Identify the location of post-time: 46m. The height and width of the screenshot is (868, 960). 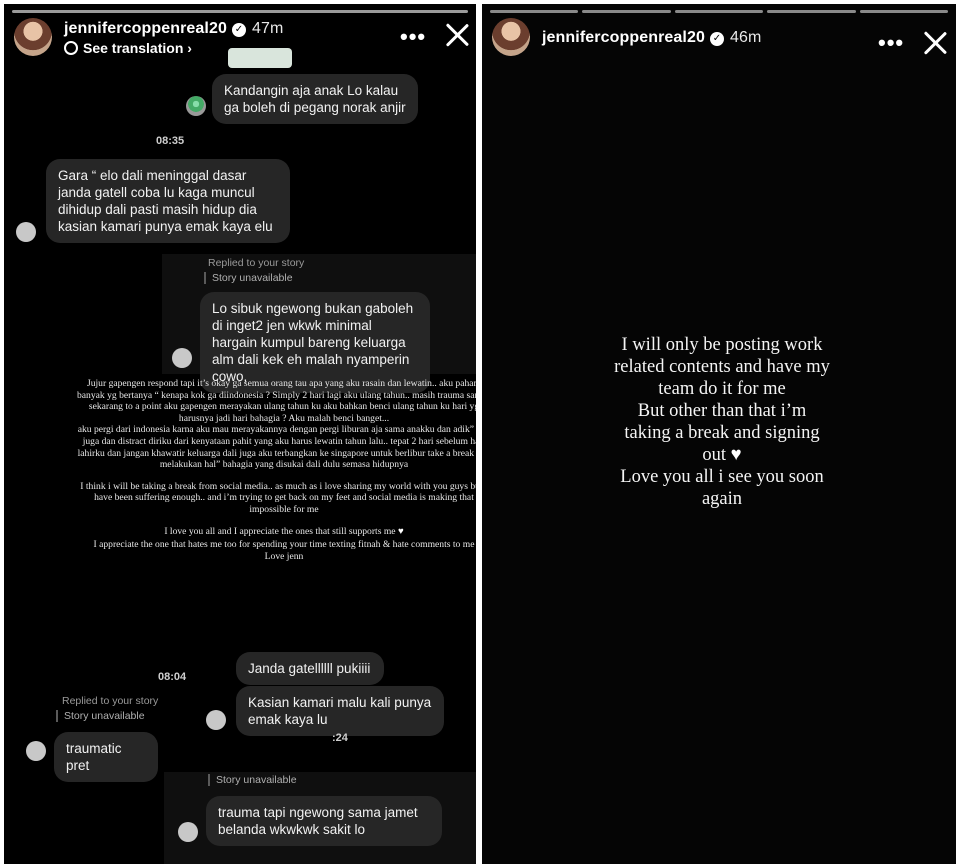
(745, 37).